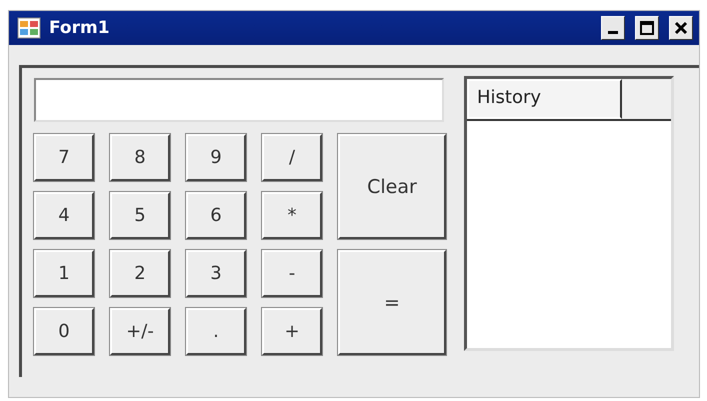  Describe the element at coordinates (140, 273) in the screenshot. I see `keypad-key: 2` at that location.